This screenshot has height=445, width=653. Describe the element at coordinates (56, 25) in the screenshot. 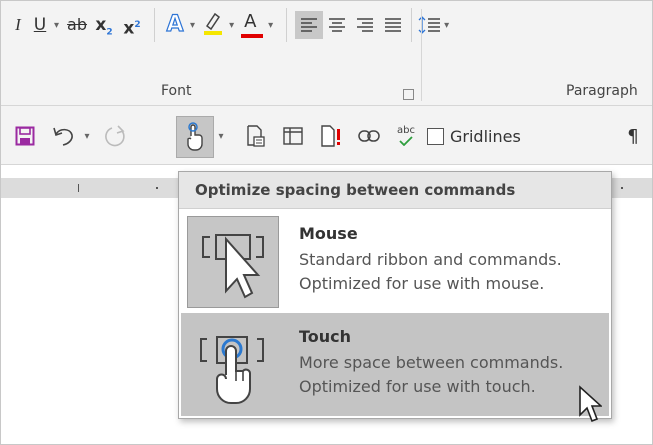

I see `underline-dropdown-icon: ▾` at that location.